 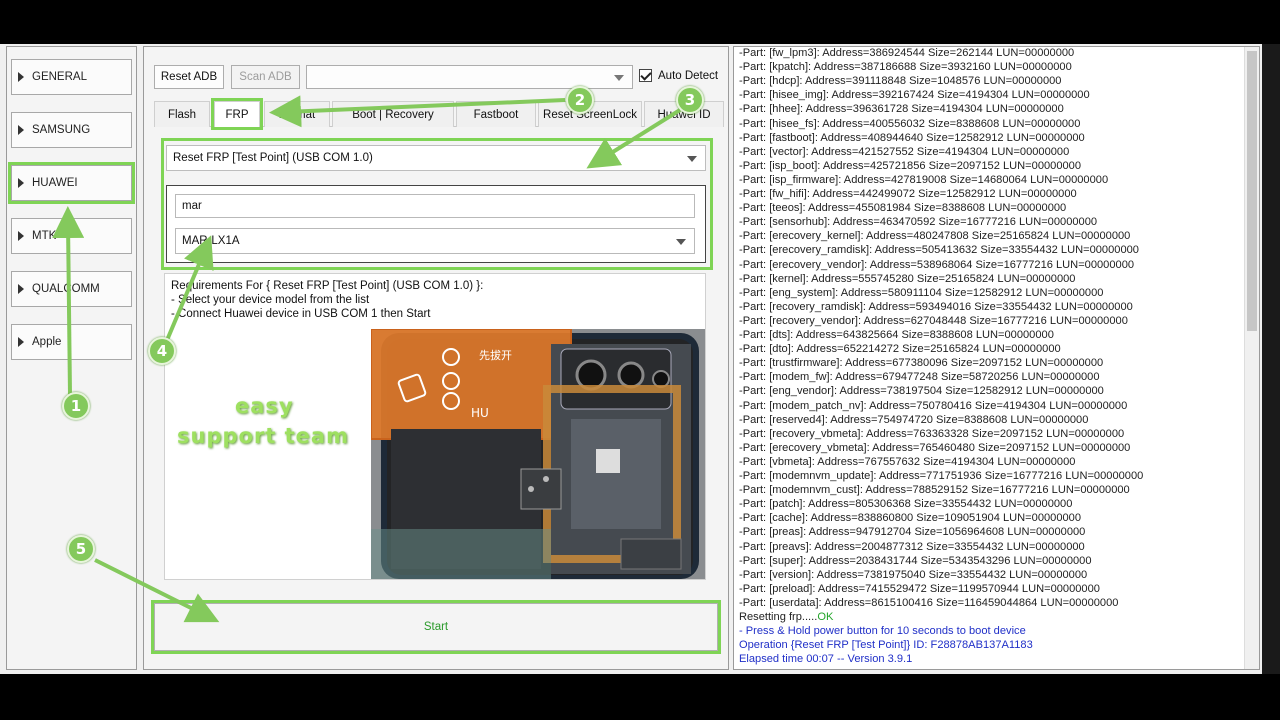 What do you see at coordinates (265, 77) in the screenshot?
I see `scan-adb-button: Scan ADB` at bounding box center [265, 77].